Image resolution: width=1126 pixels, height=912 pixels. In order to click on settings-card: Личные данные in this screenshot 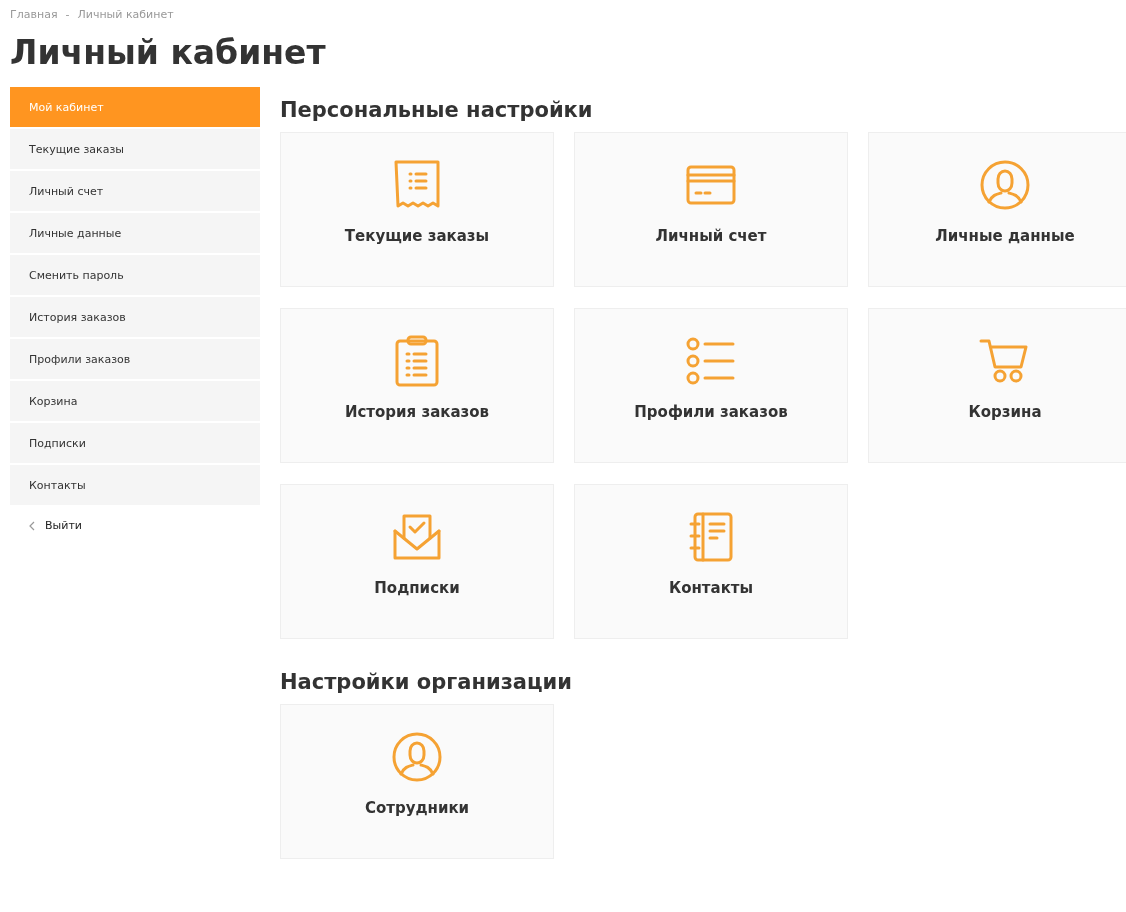, I will do `click(997, 209)`.